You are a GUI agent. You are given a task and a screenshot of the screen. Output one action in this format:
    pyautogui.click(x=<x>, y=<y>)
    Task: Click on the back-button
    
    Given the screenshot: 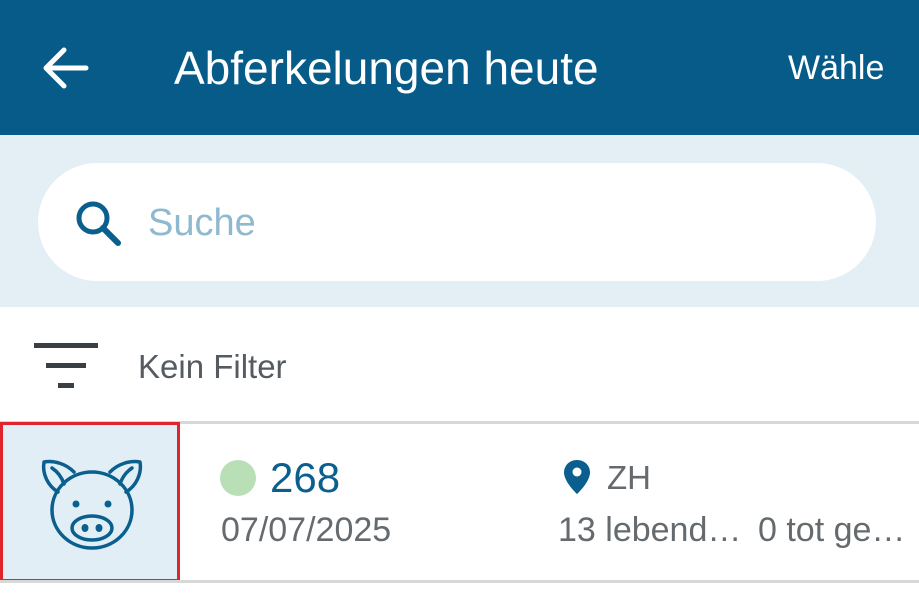 What is the action you would take?
    pyautogui.click(x=64, y=68)
    